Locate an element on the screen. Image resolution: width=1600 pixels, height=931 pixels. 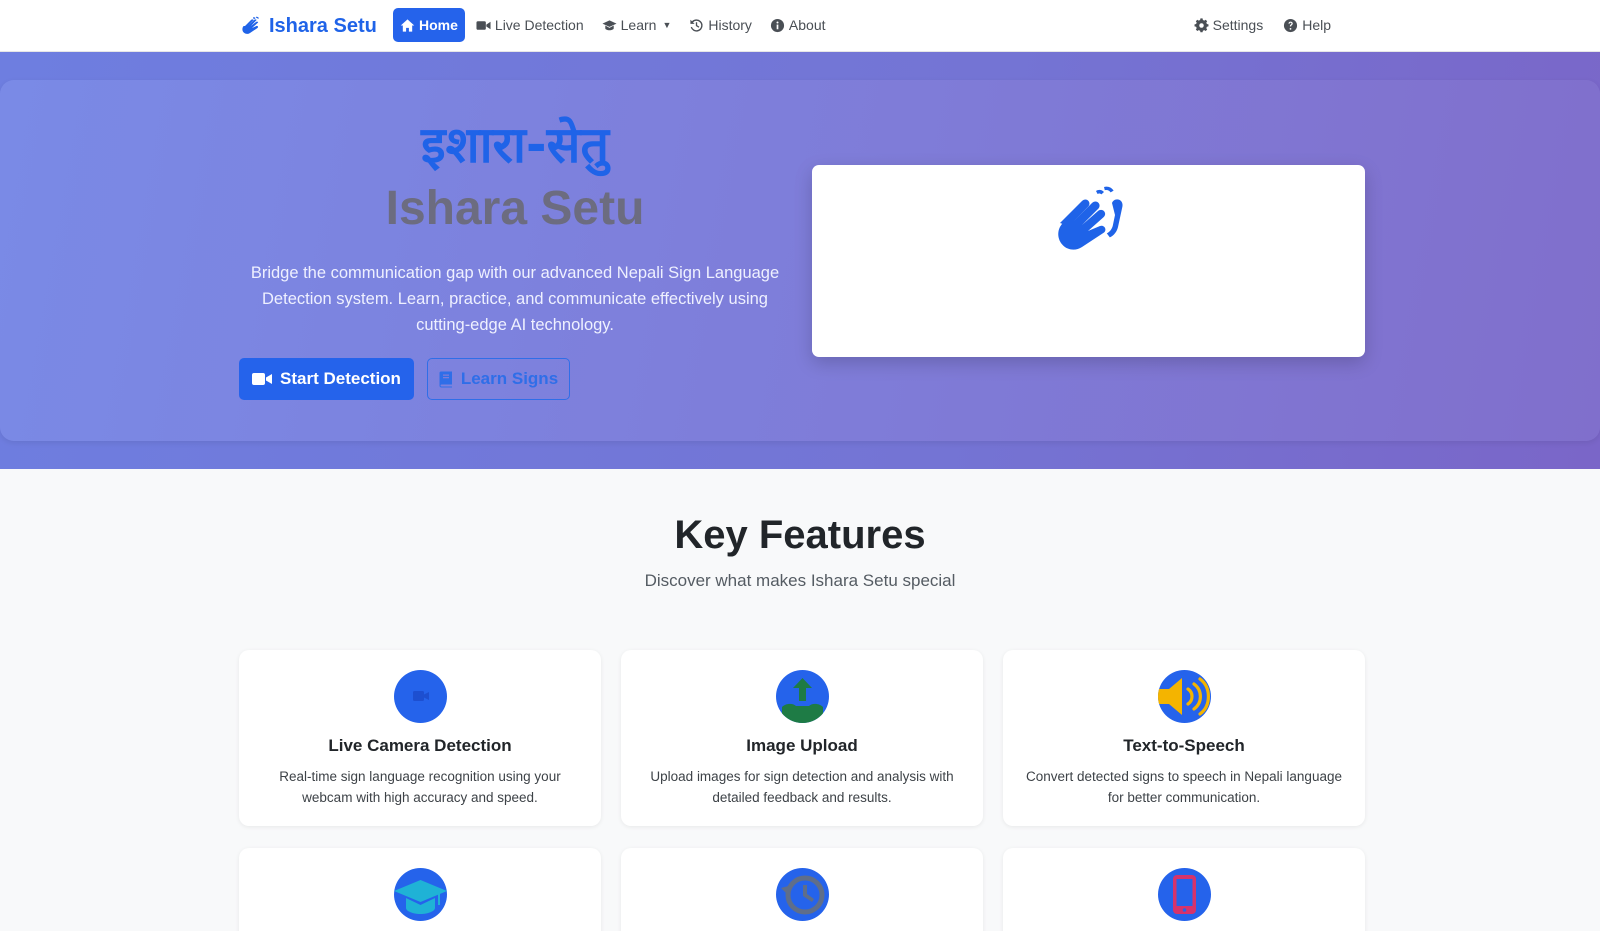
features-subtitle: Discover what makes Ishara Setu special is located at coordinates (800, 580).